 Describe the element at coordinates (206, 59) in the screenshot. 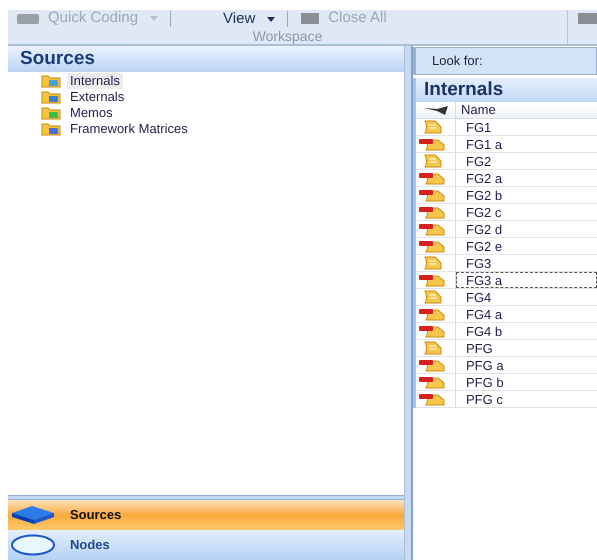

I see `panel-title: Sources` at that location.